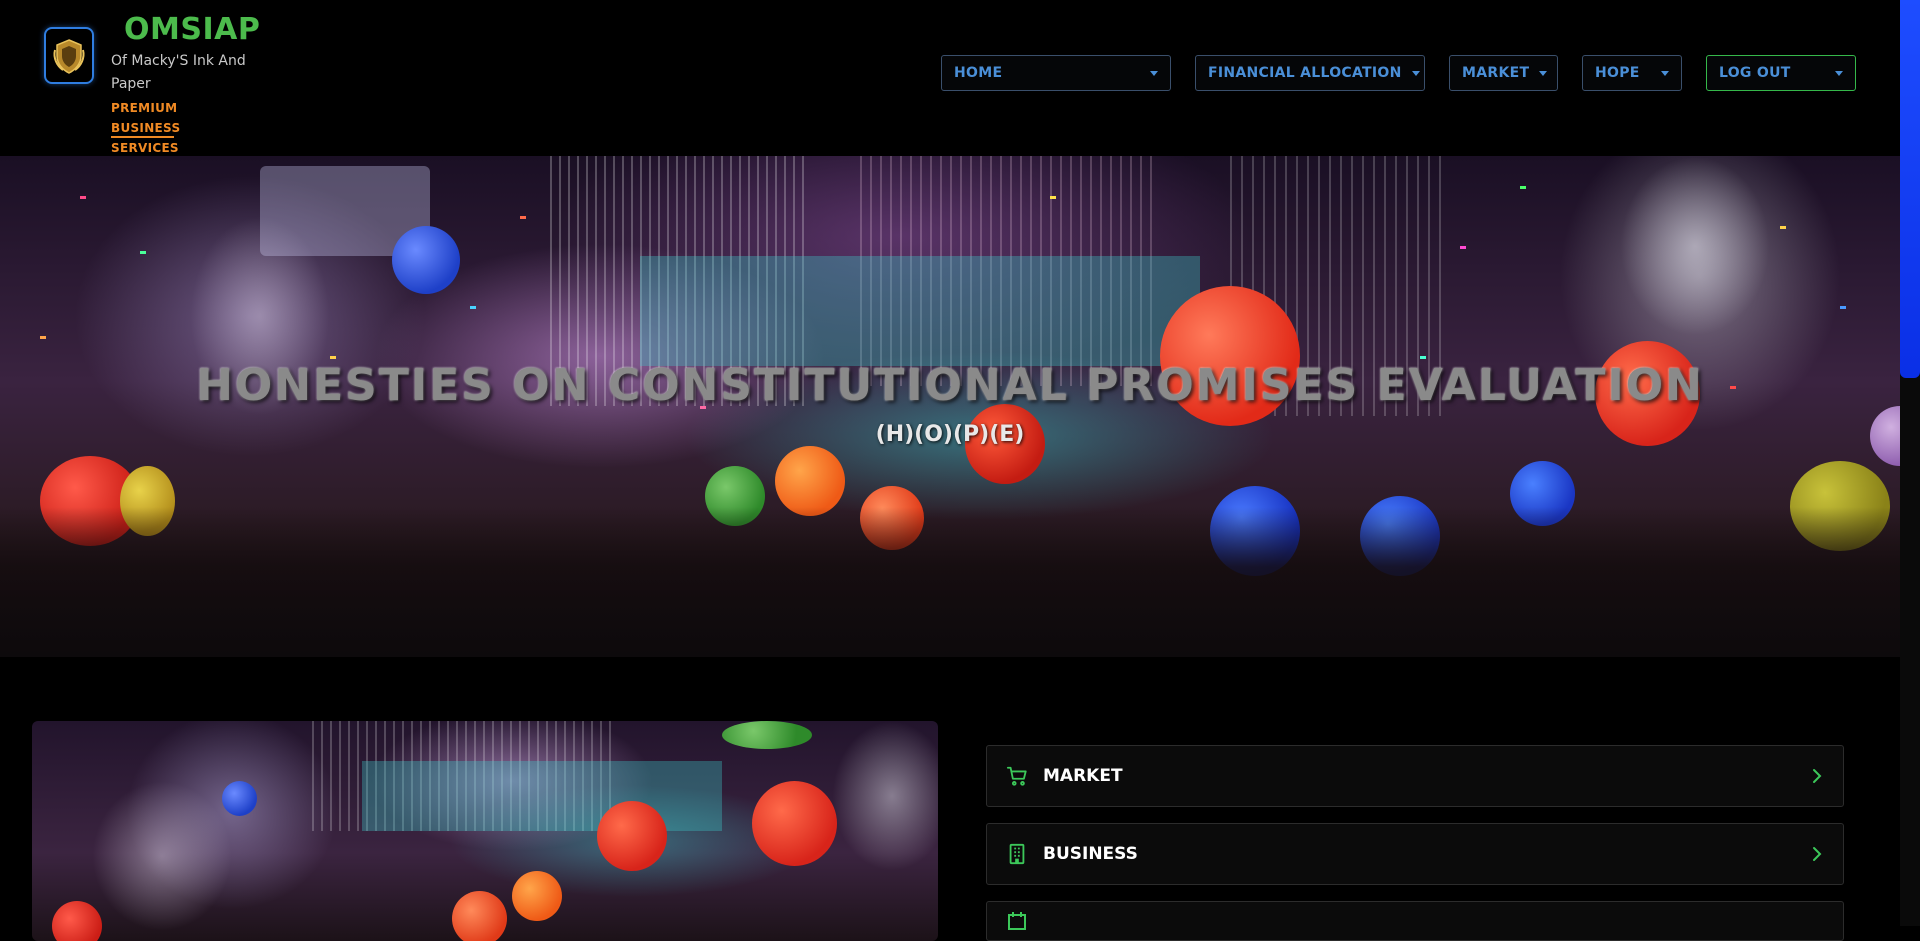 The width and height of the screenshot is (1920, 941). Describe the element at coordinates (1415, 854) in the screenshot. I see `menu-item-business: BUSINESS` at that location.